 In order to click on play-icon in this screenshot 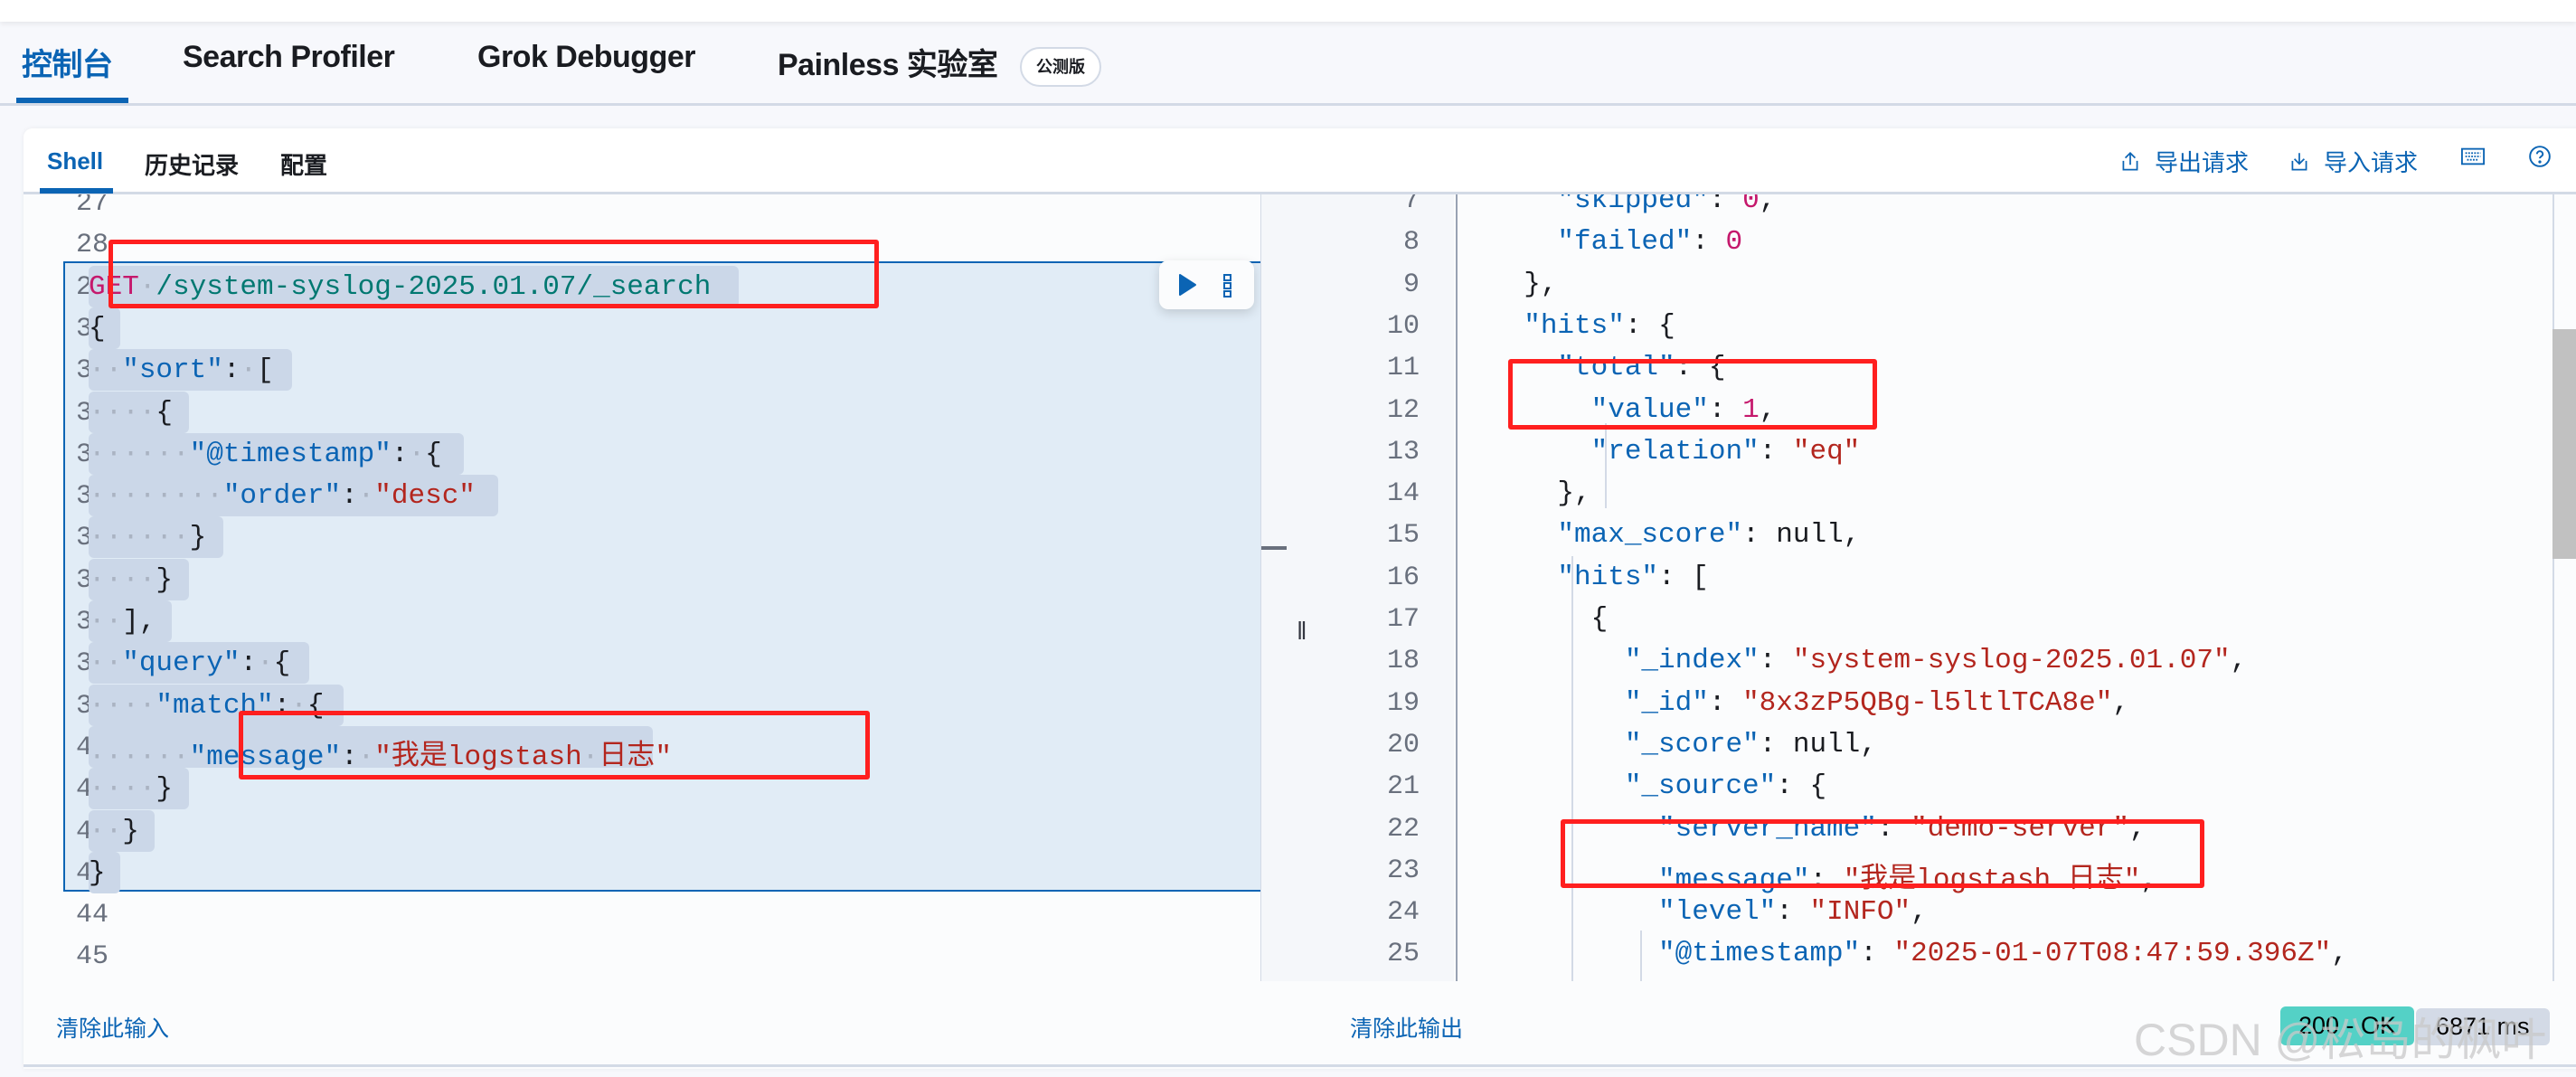, I will do `click(1187, 285)`.